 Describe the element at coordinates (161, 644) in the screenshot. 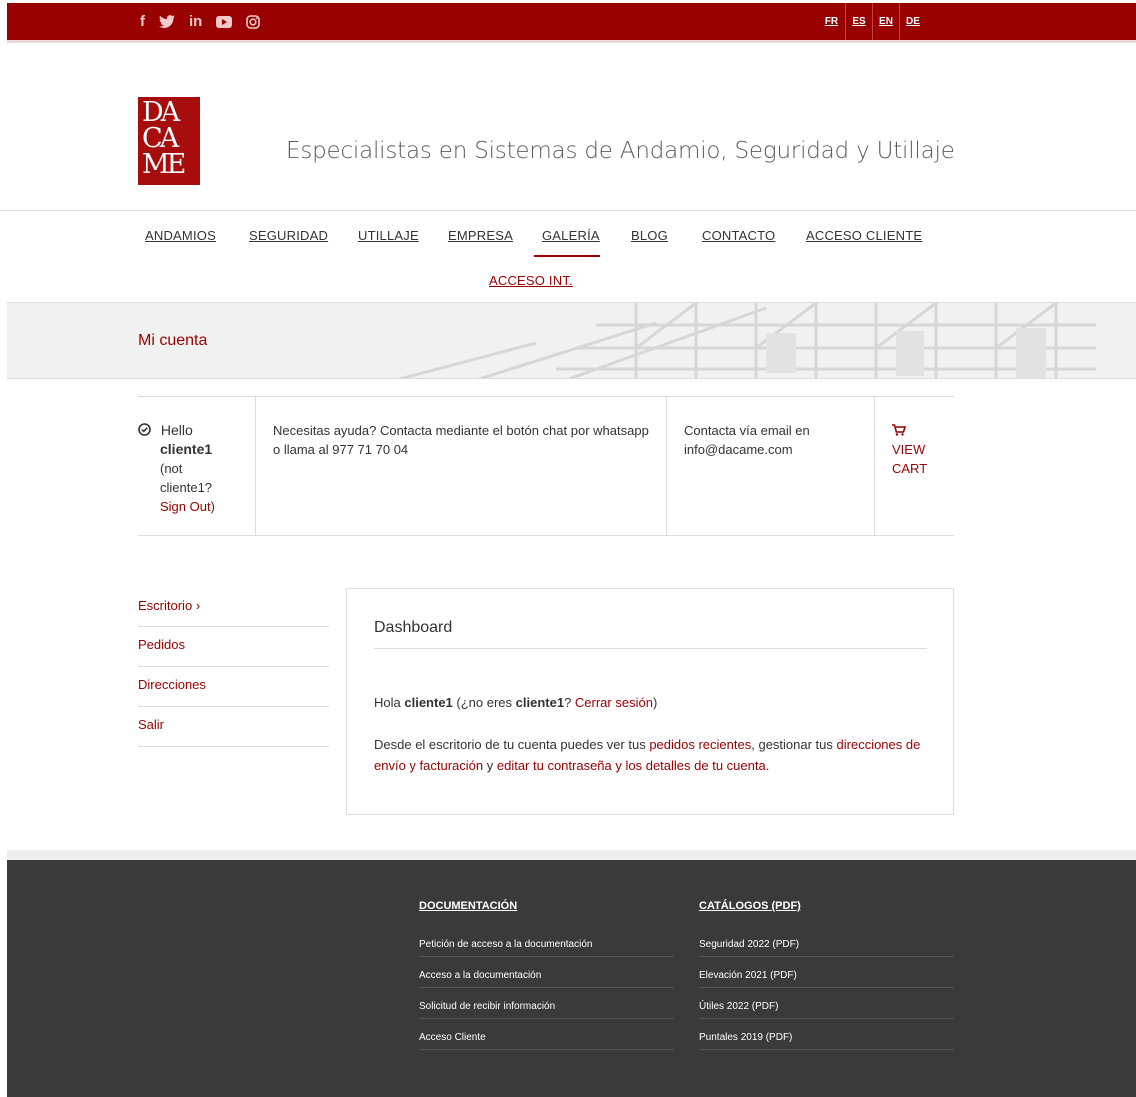

I see `menu-link-pedidos: Pedidos` at that location.